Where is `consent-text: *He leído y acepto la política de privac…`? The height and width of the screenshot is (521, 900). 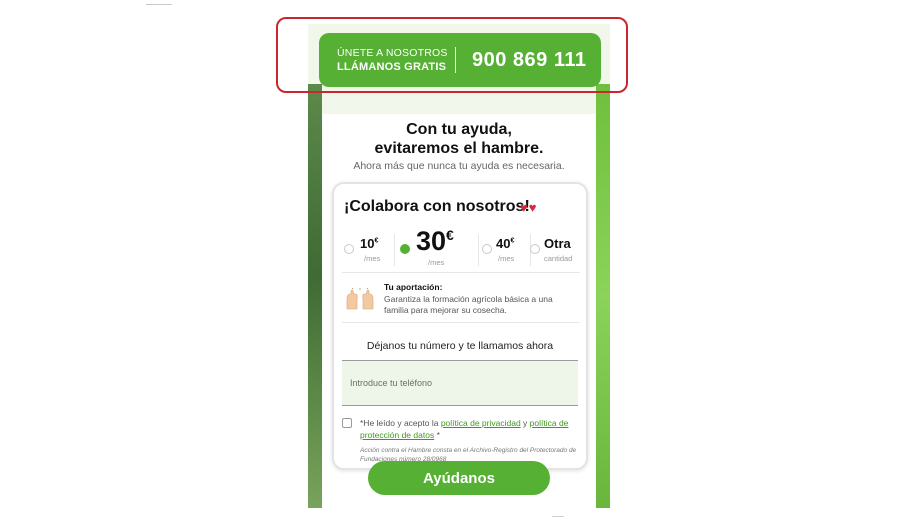
consent-text: *He leído y acepto la política de privac… is located at coordinates (464, 429).